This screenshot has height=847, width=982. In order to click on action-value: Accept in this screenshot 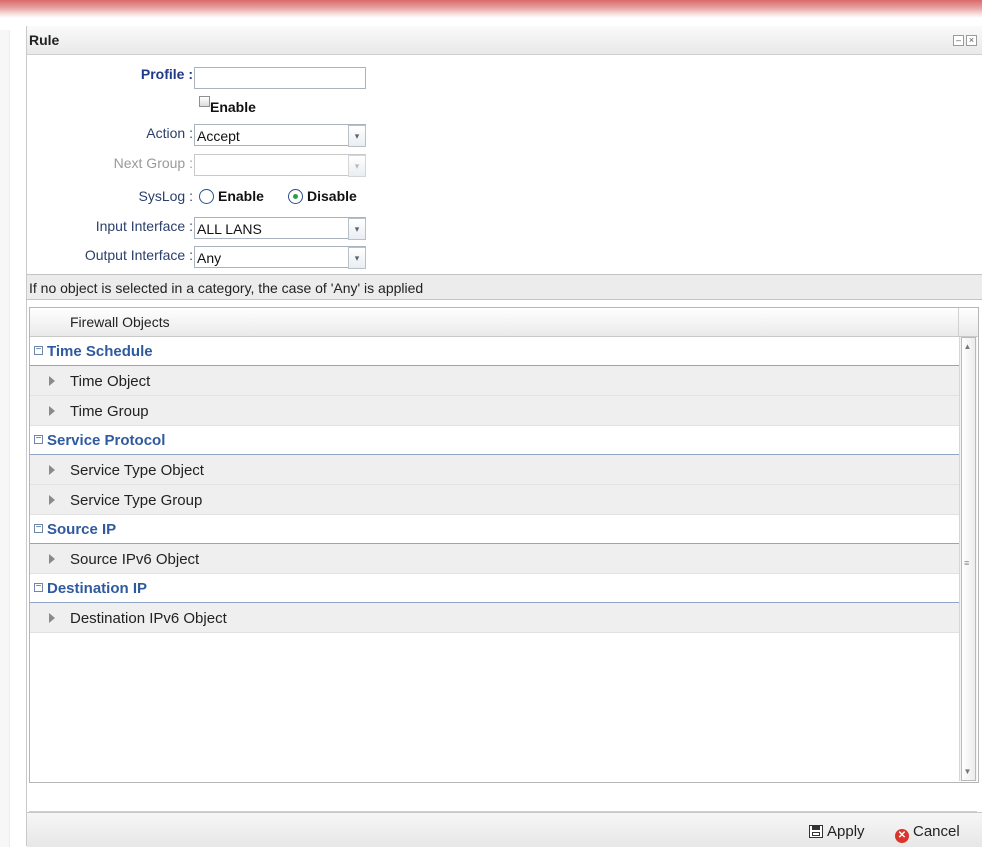, I will do `click(218, 136)`.